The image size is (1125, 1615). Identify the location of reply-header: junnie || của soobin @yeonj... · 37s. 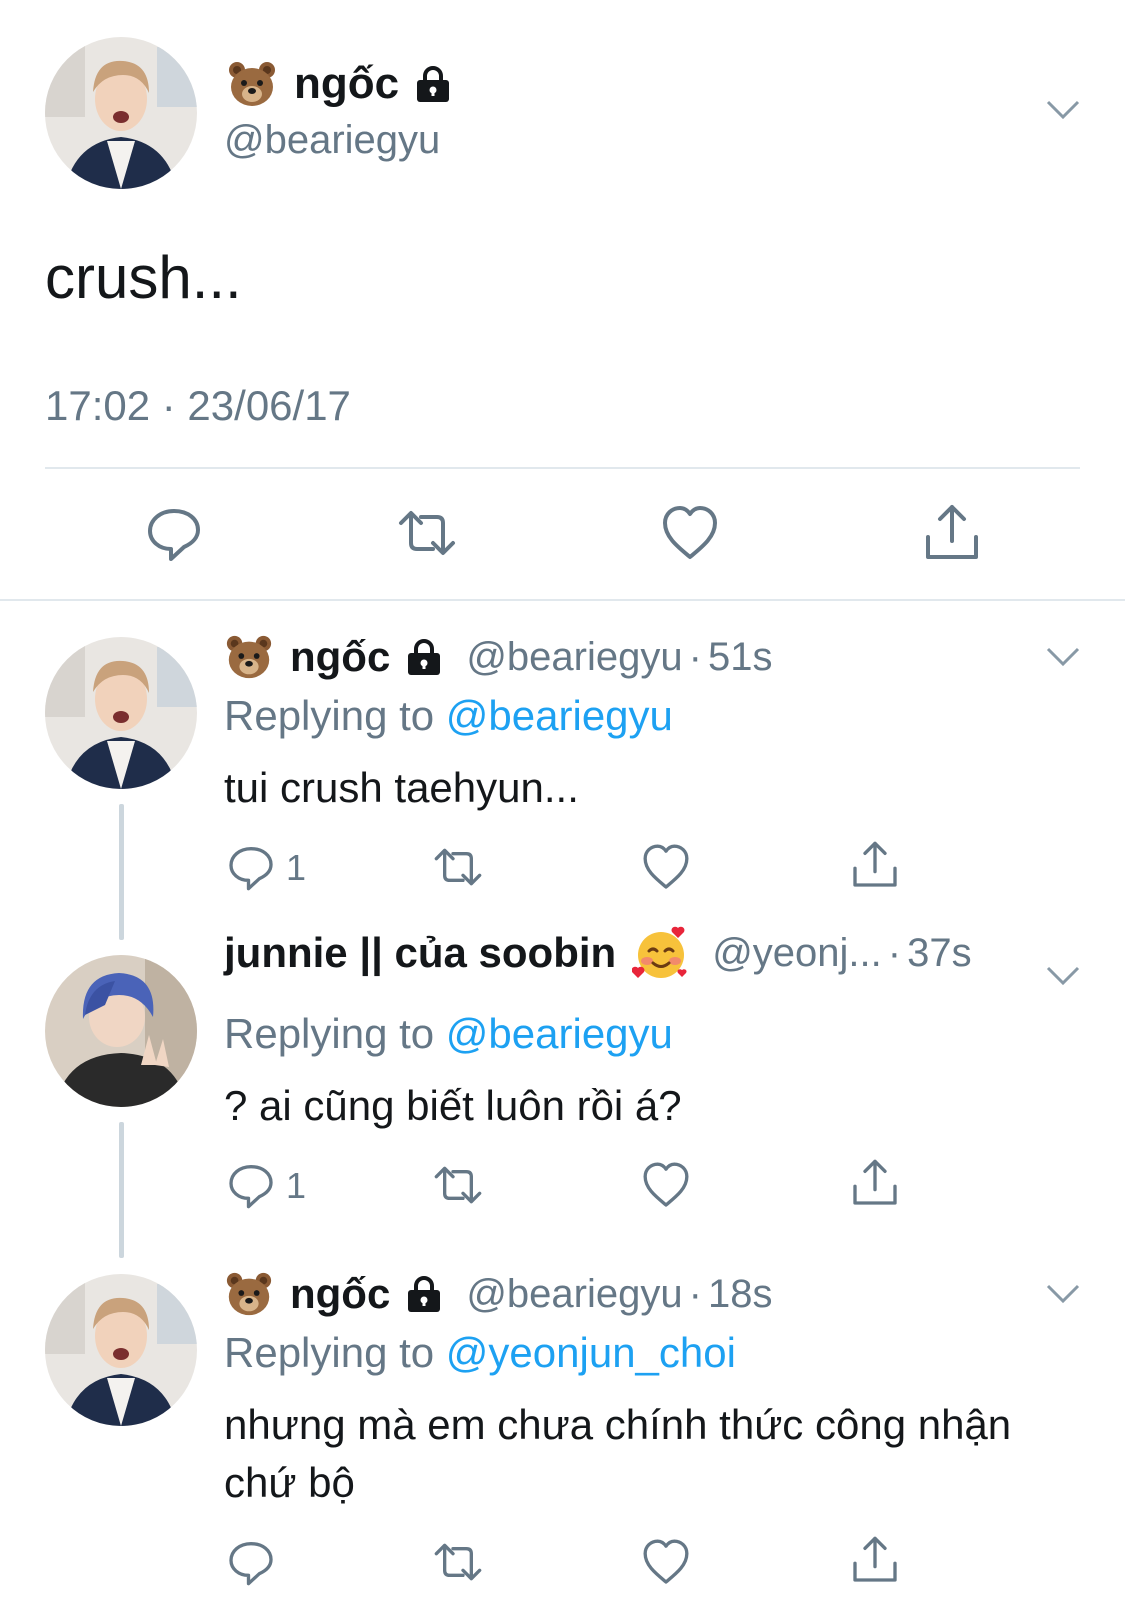
(598, 953).